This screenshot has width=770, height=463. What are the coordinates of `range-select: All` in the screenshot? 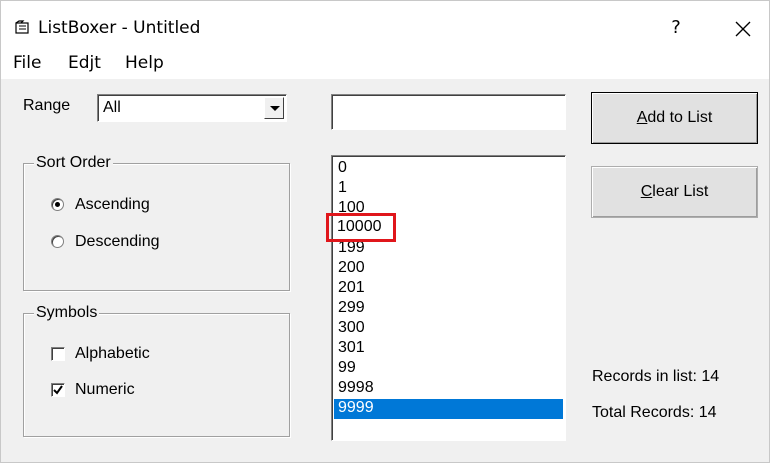 It's located at (192, 108).